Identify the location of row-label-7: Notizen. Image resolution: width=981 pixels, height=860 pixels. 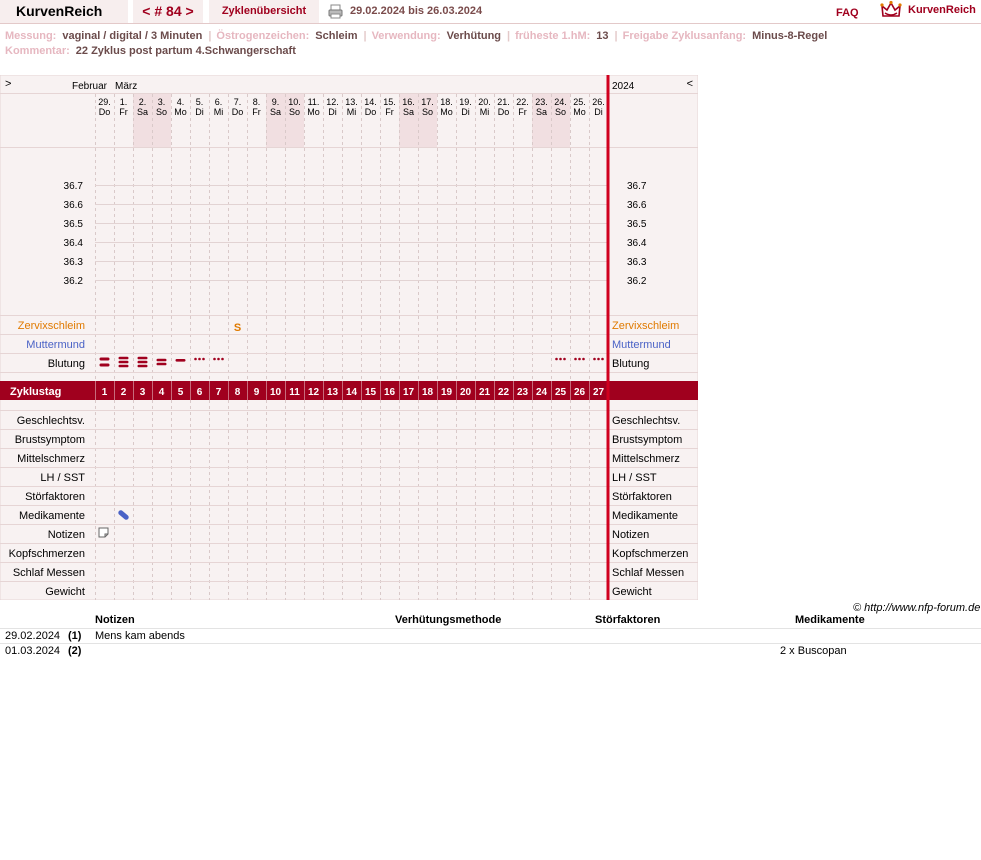
(66, 535).